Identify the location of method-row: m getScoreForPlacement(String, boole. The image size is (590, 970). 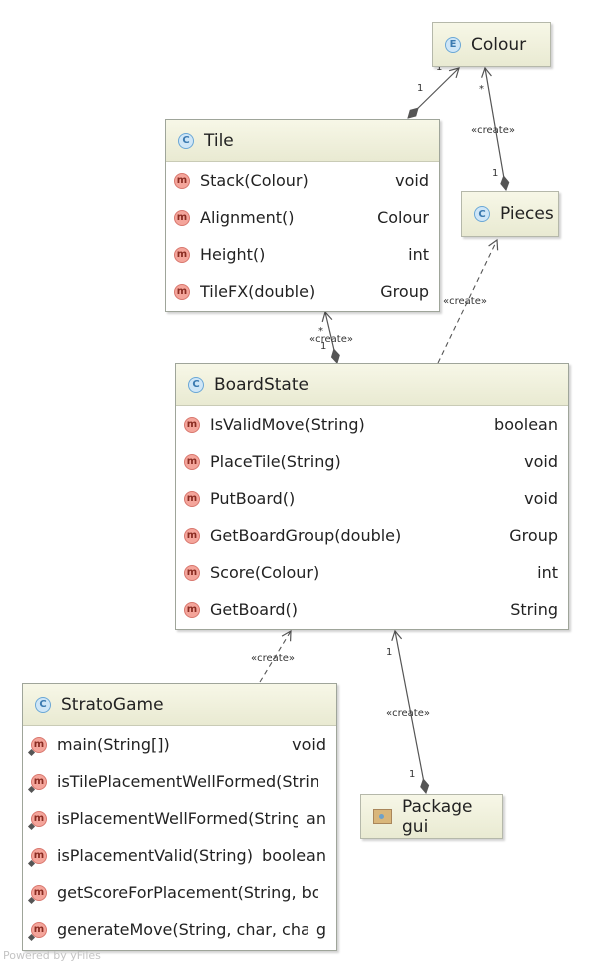
(179, 892).